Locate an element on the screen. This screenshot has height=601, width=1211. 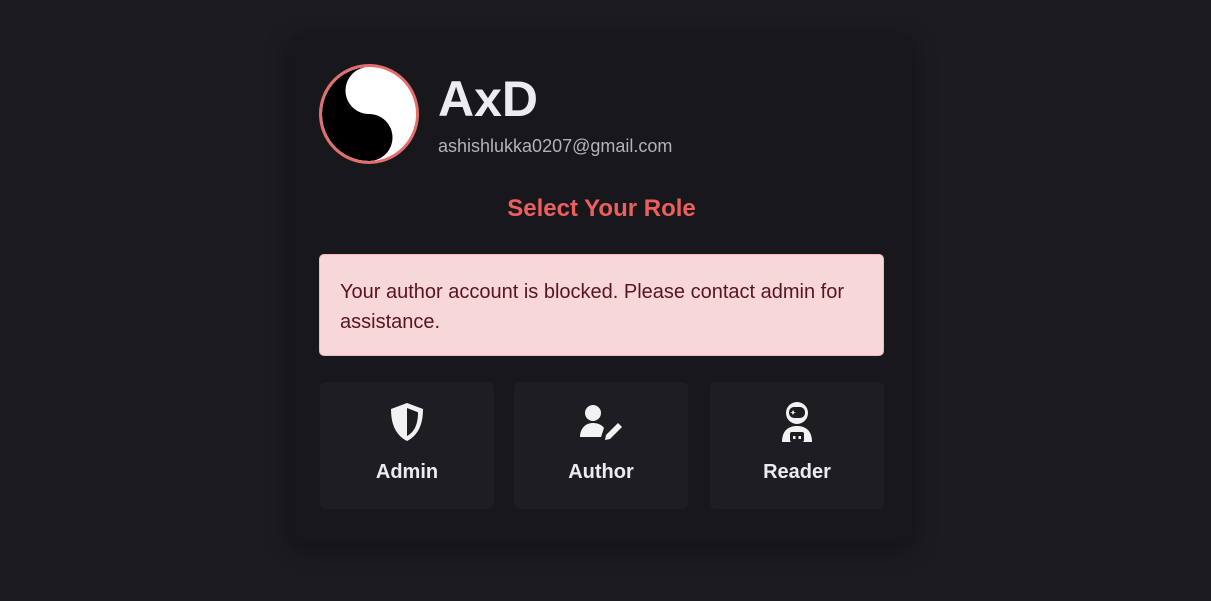
shield-icon is located at coordinates (407, 422).